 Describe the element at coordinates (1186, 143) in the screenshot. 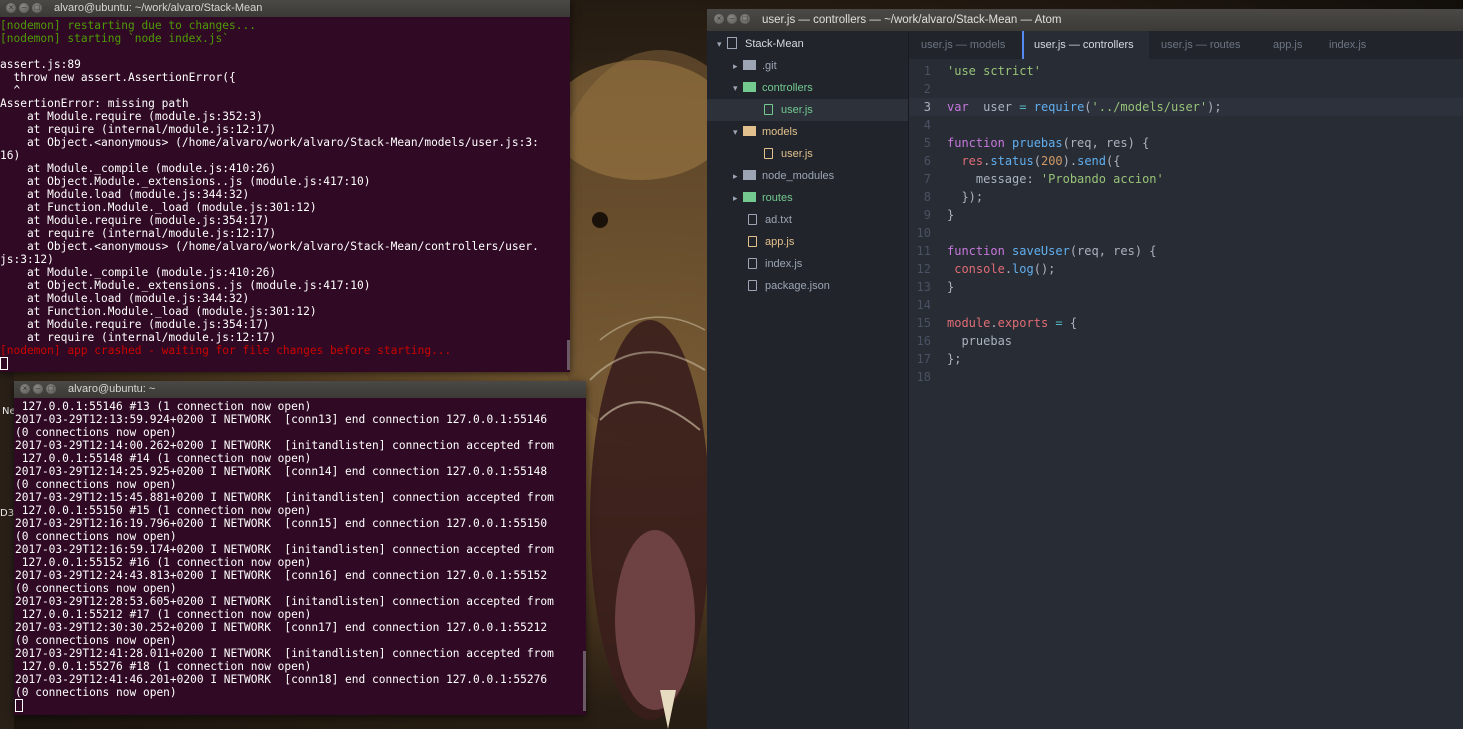

I see `code-line: 5 function pruebas(req, res) {` at that location.